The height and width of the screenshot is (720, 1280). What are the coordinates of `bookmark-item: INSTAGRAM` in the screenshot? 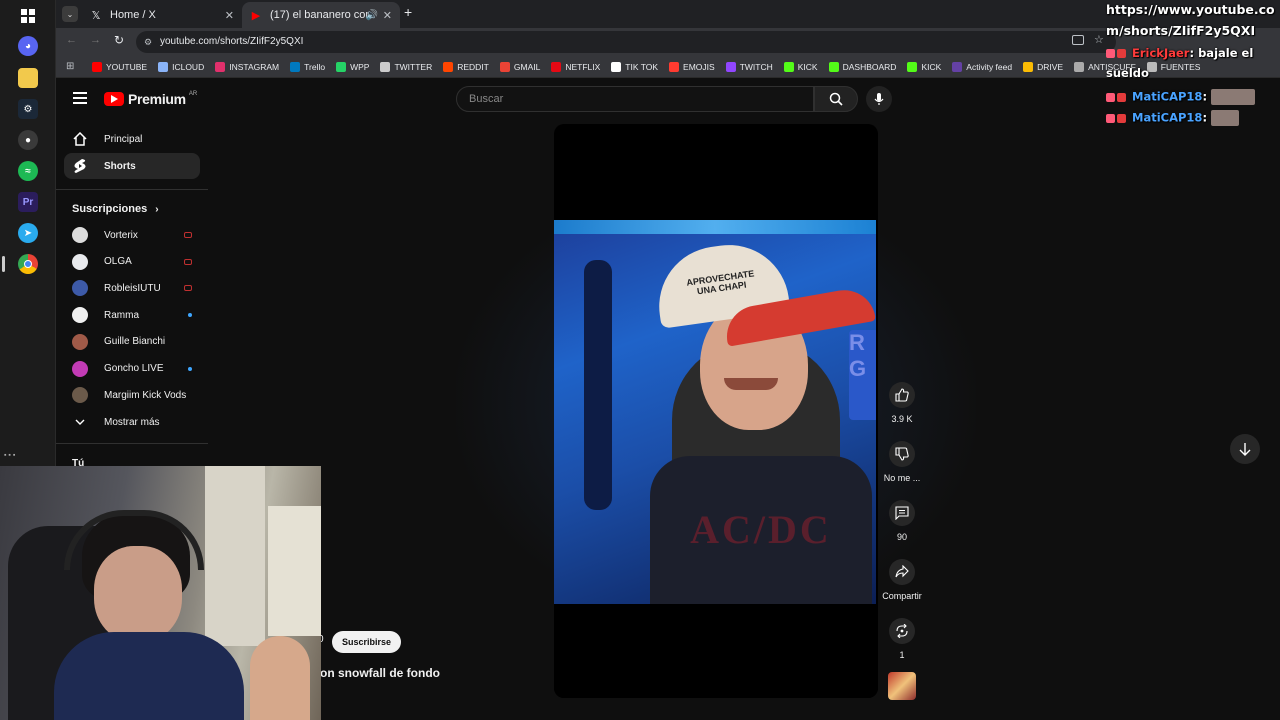 It's located at (247, 66).